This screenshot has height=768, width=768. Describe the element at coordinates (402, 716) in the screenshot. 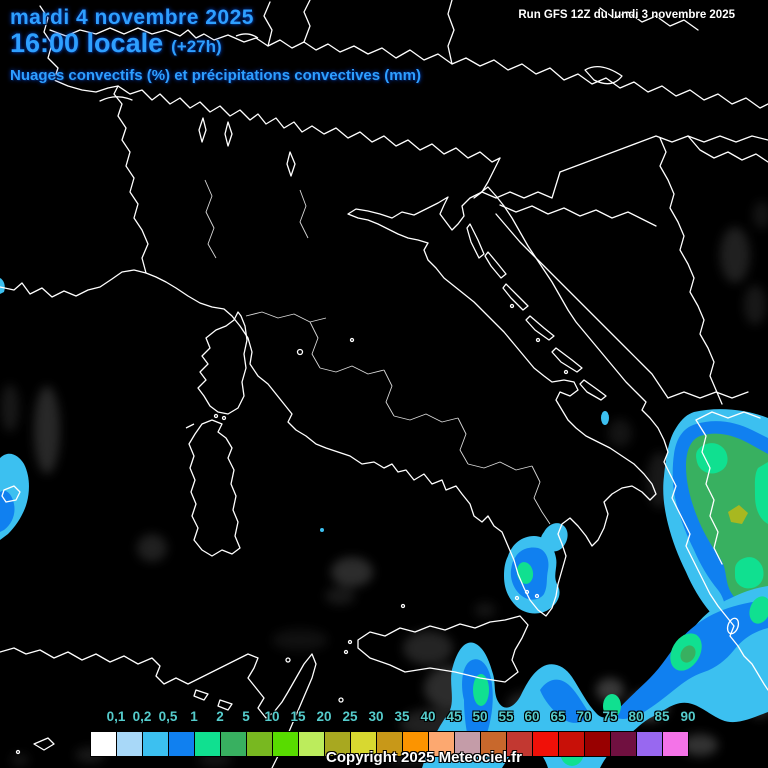

I see `legend-label: 35` at that location.